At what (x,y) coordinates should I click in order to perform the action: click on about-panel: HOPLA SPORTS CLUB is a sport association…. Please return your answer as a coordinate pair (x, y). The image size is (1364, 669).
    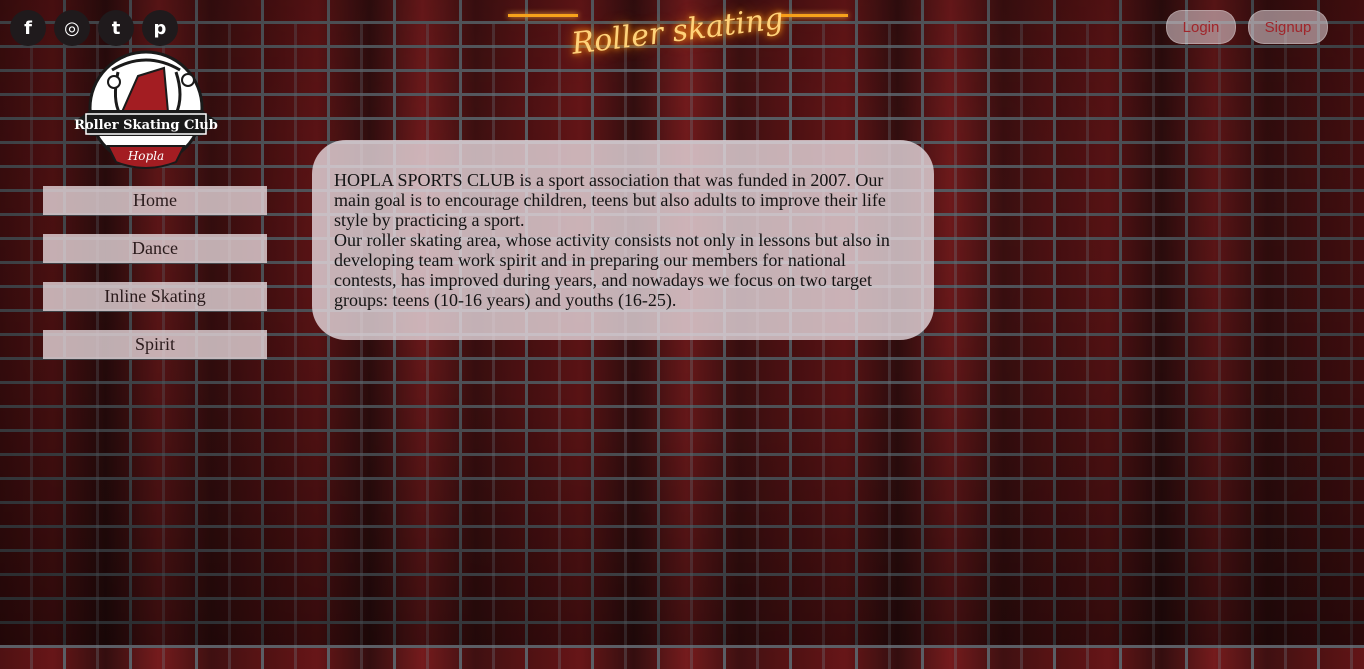
    Looking at the image, I should click on (623, 240).